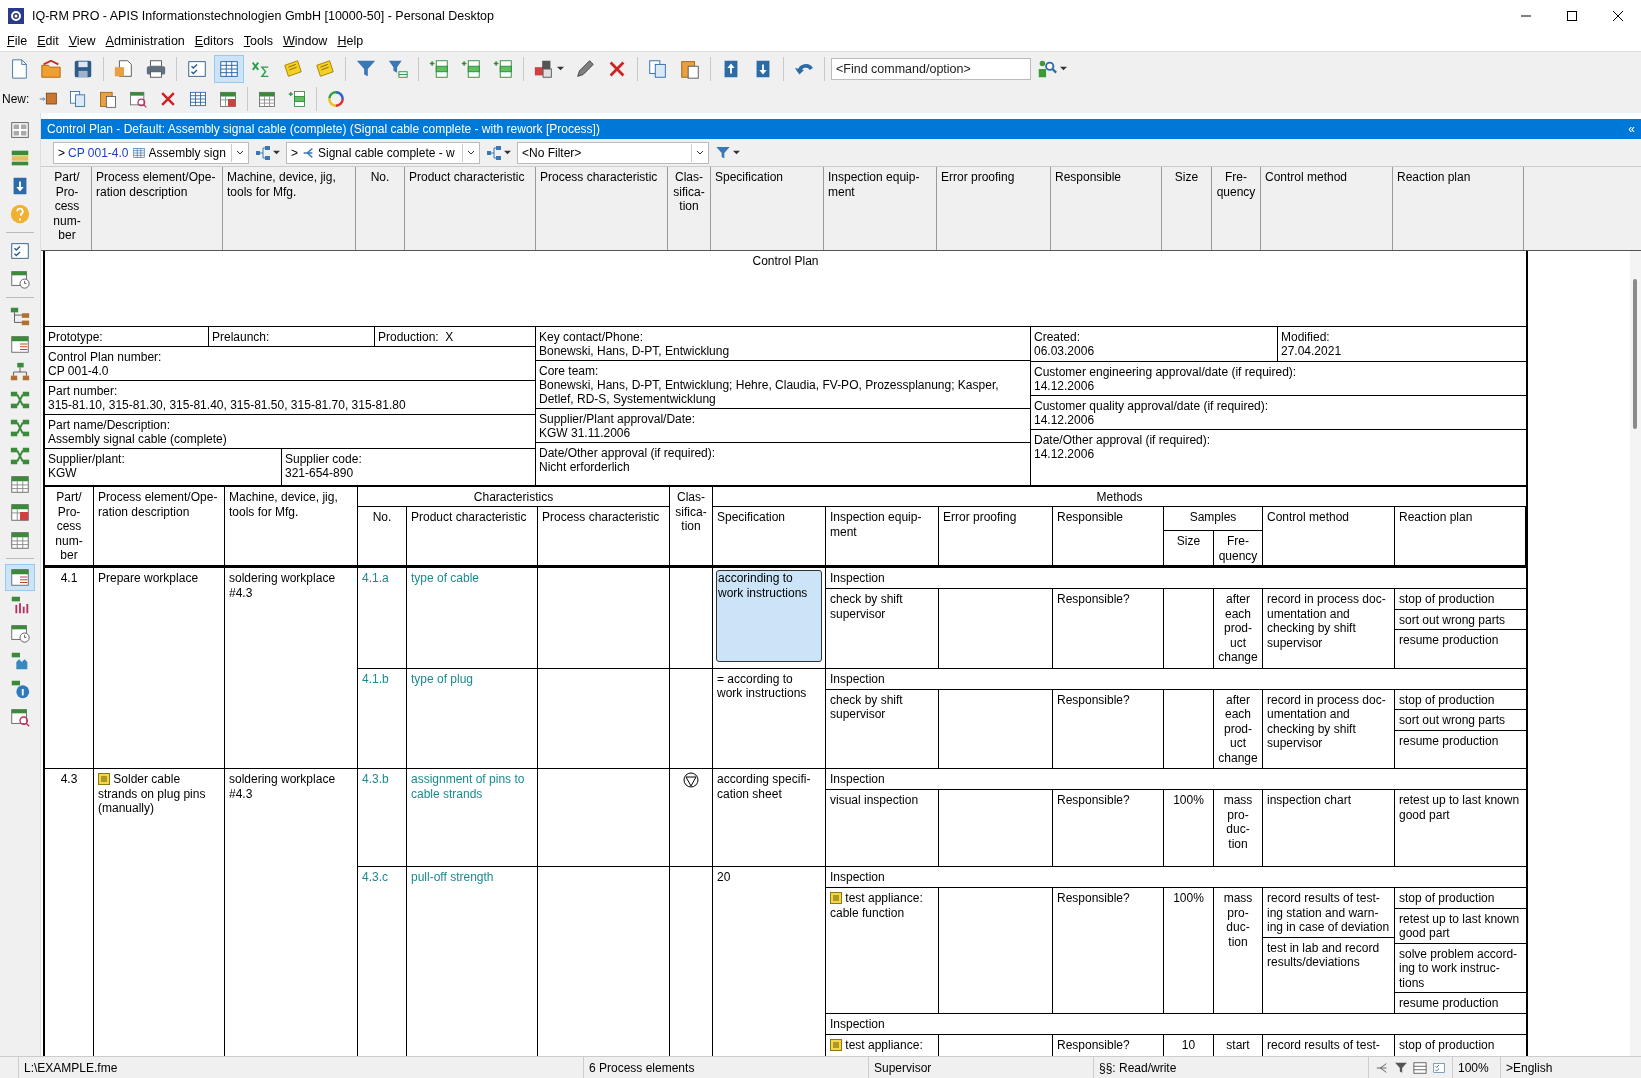 The height and width of the screenshot is (1078, 1641). I want to click on column-header: Error proofing, so click(993, 177).